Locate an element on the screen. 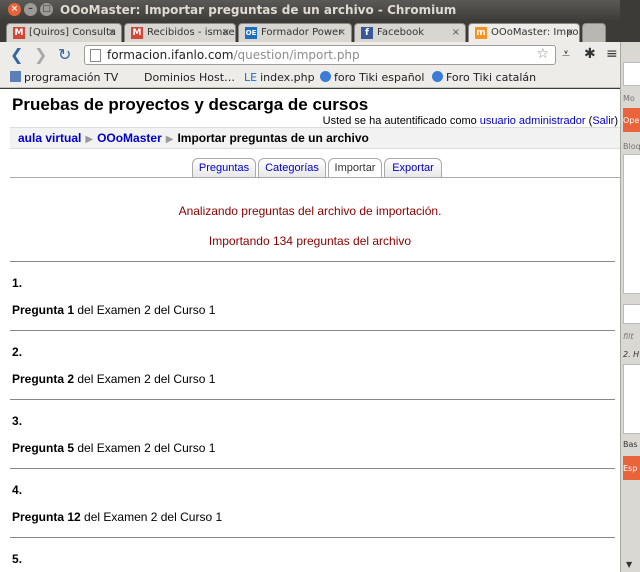 Image resolution: width=640 pixels, height=572 pixels. menu-icon: ≡ is located at coordinates (612, 54).